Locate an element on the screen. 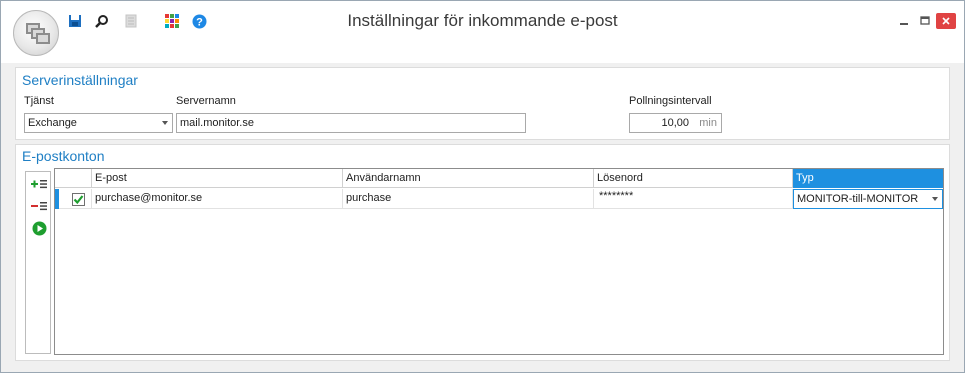 This screenshot has height=373, width=965. column-header-type: Typ is located at coordinates (868, 178).